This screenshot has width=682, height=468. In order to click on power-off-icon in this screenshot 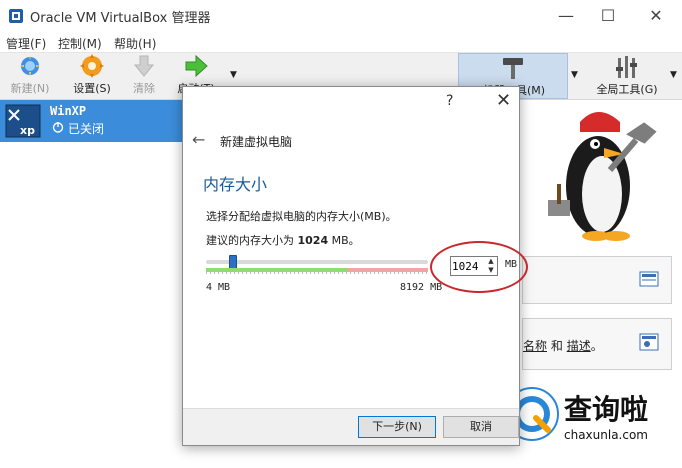, I will do `click(58, 127)`.